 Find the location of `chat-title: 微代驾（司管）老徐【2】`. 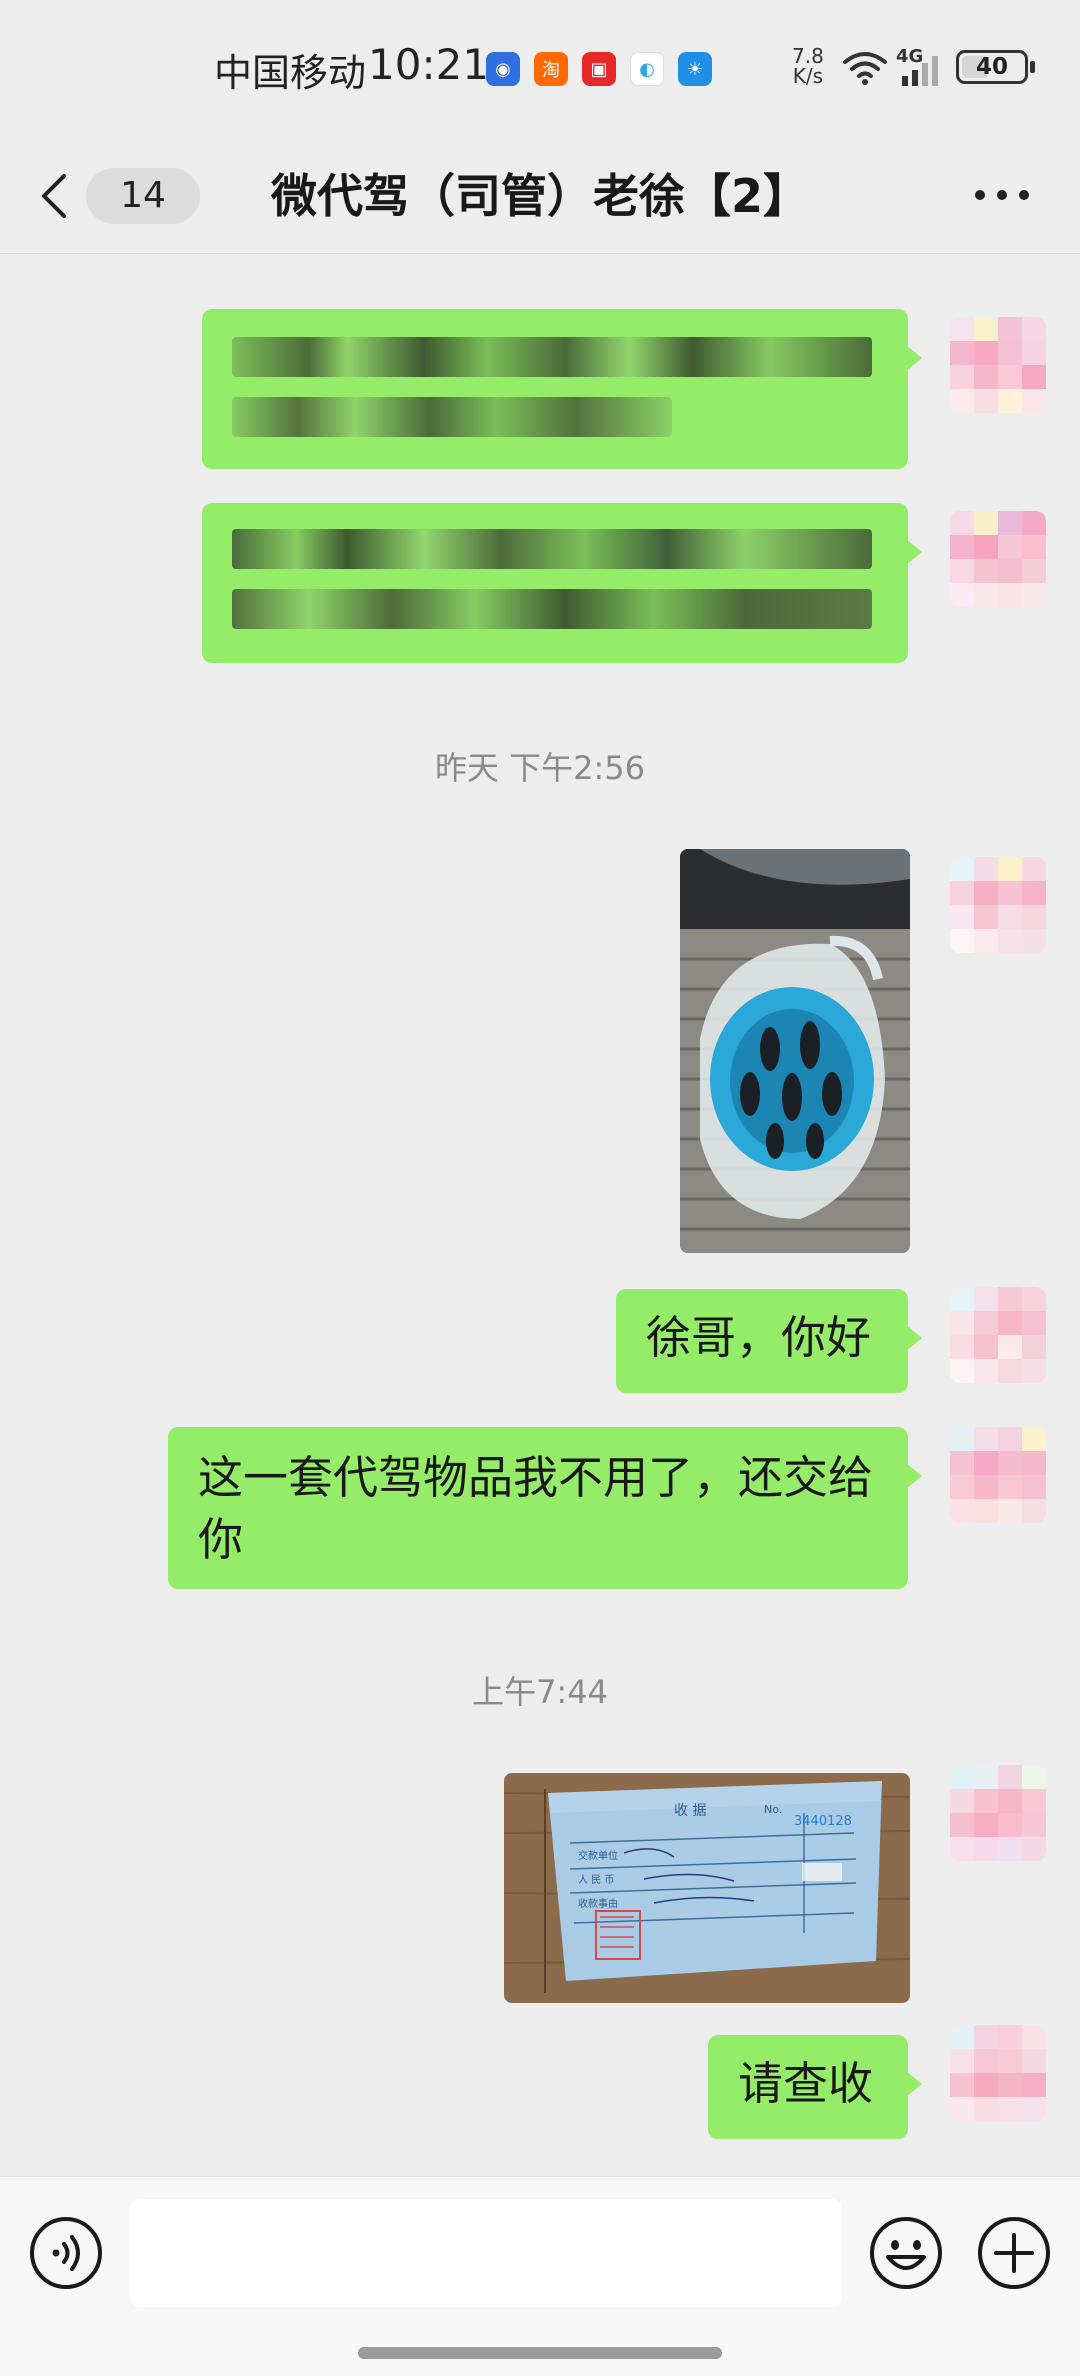

chat-title: 微代驾（司管）老徐【2】 is located at coordinates (539, 196).